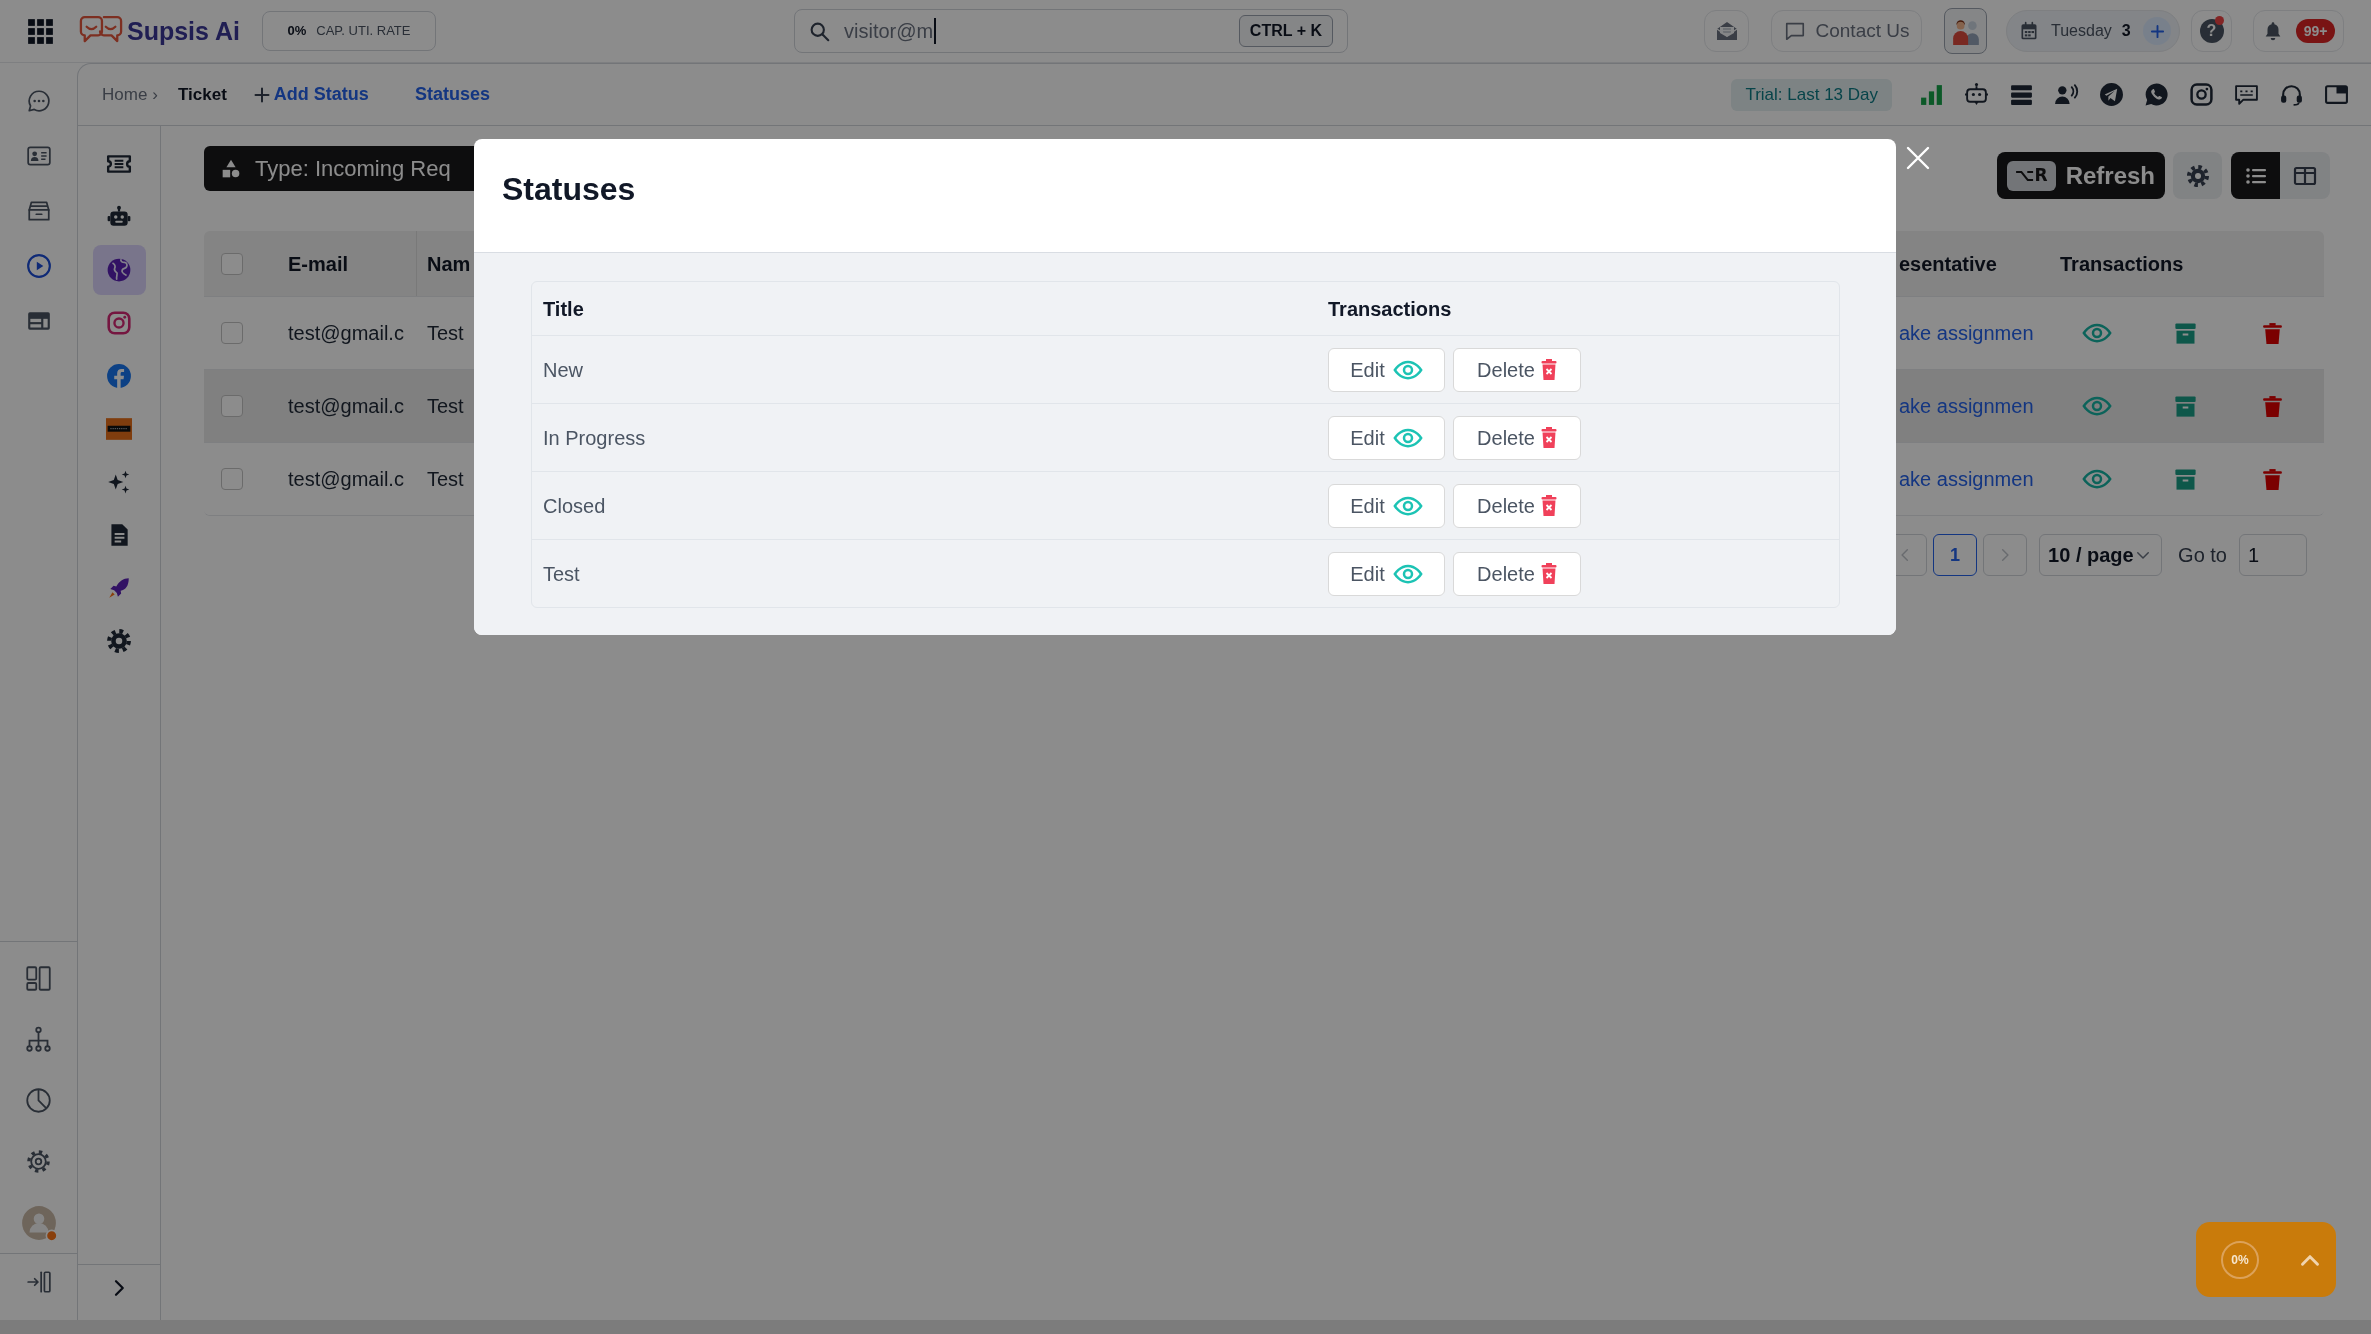  What do you see at coordinates (935, 31) in the screenshot?
I see `text-cursor` at bounding box center [935, 31].